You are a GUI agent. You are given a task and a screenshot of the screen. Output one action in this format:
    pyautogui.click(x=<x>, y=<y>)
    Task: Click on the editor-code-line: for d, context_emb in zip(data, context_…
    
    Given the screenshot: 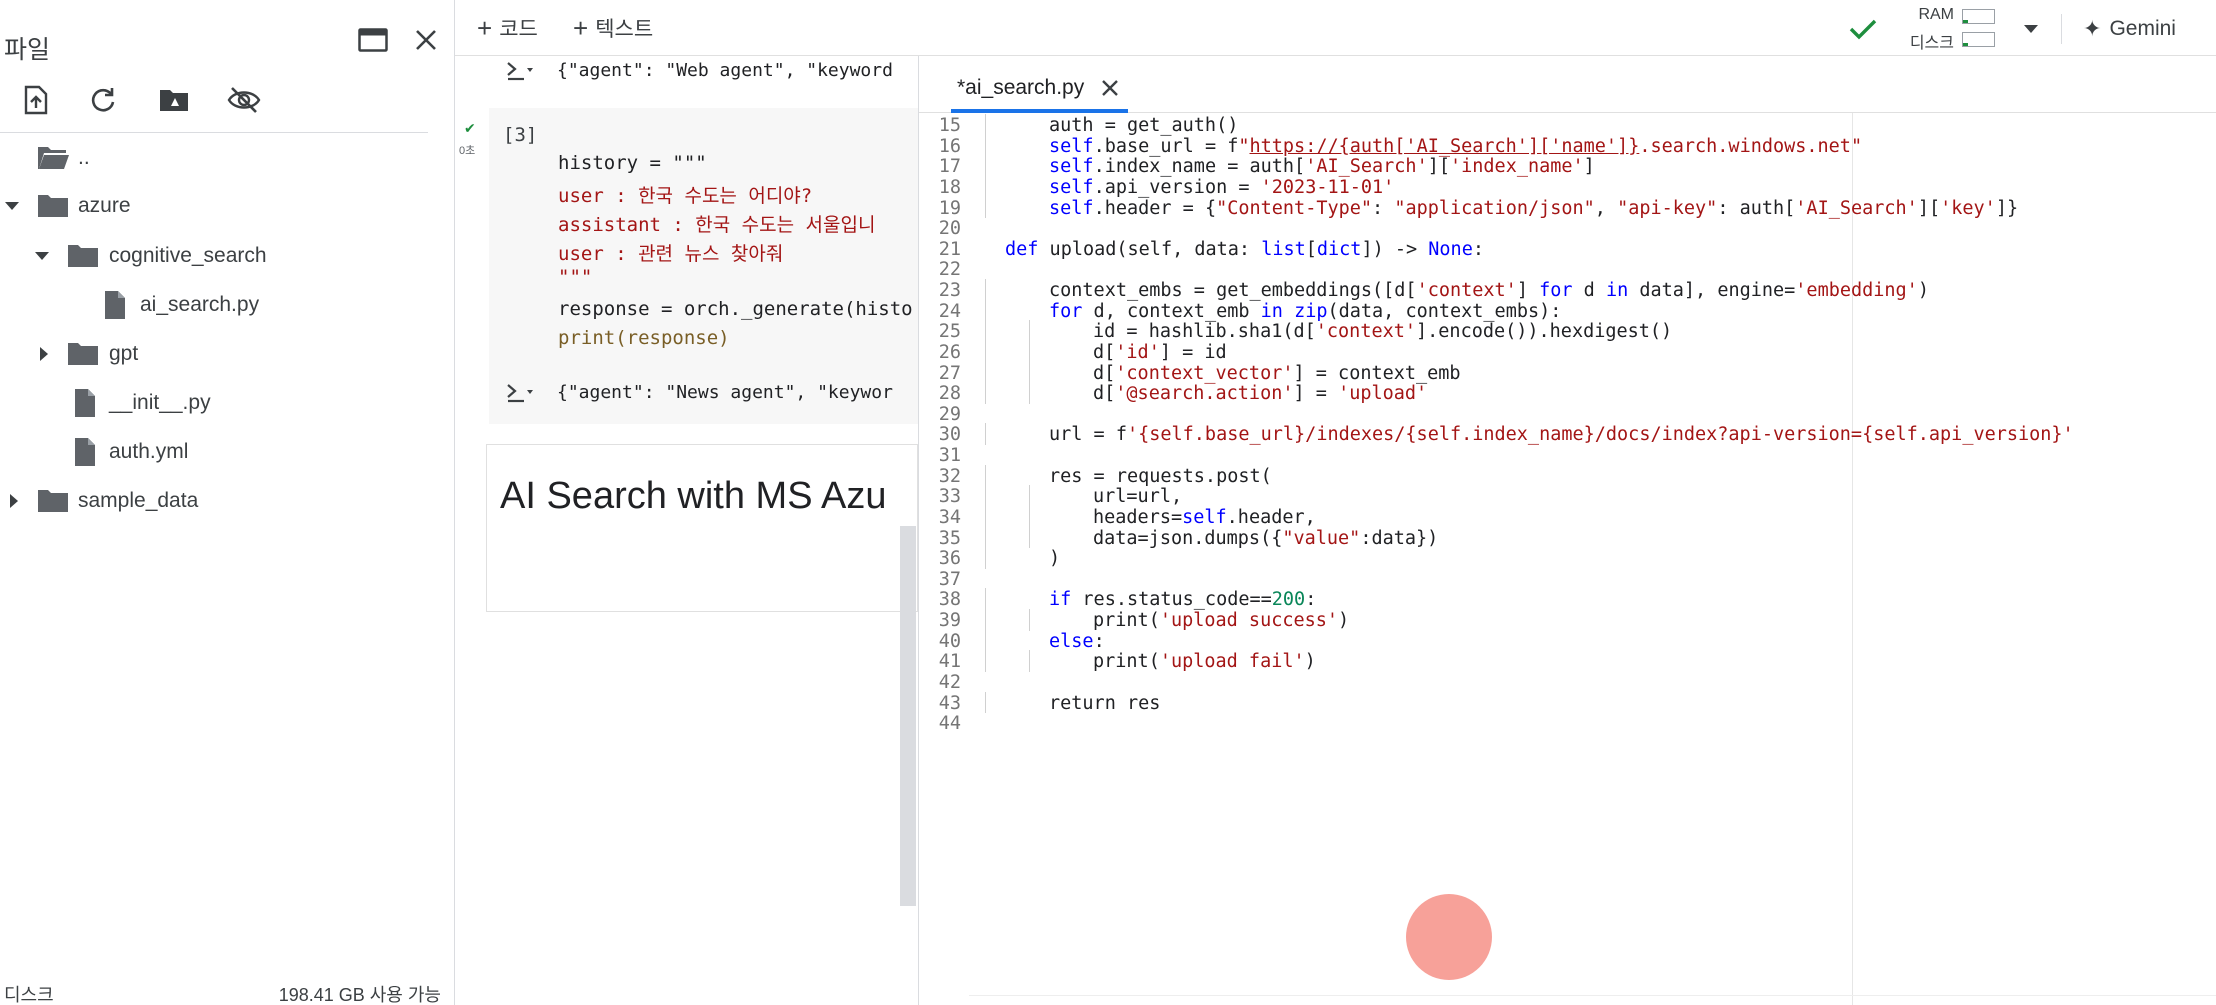 What is the action you would take?
    pyautogui.click(x=1305, y=311)
    